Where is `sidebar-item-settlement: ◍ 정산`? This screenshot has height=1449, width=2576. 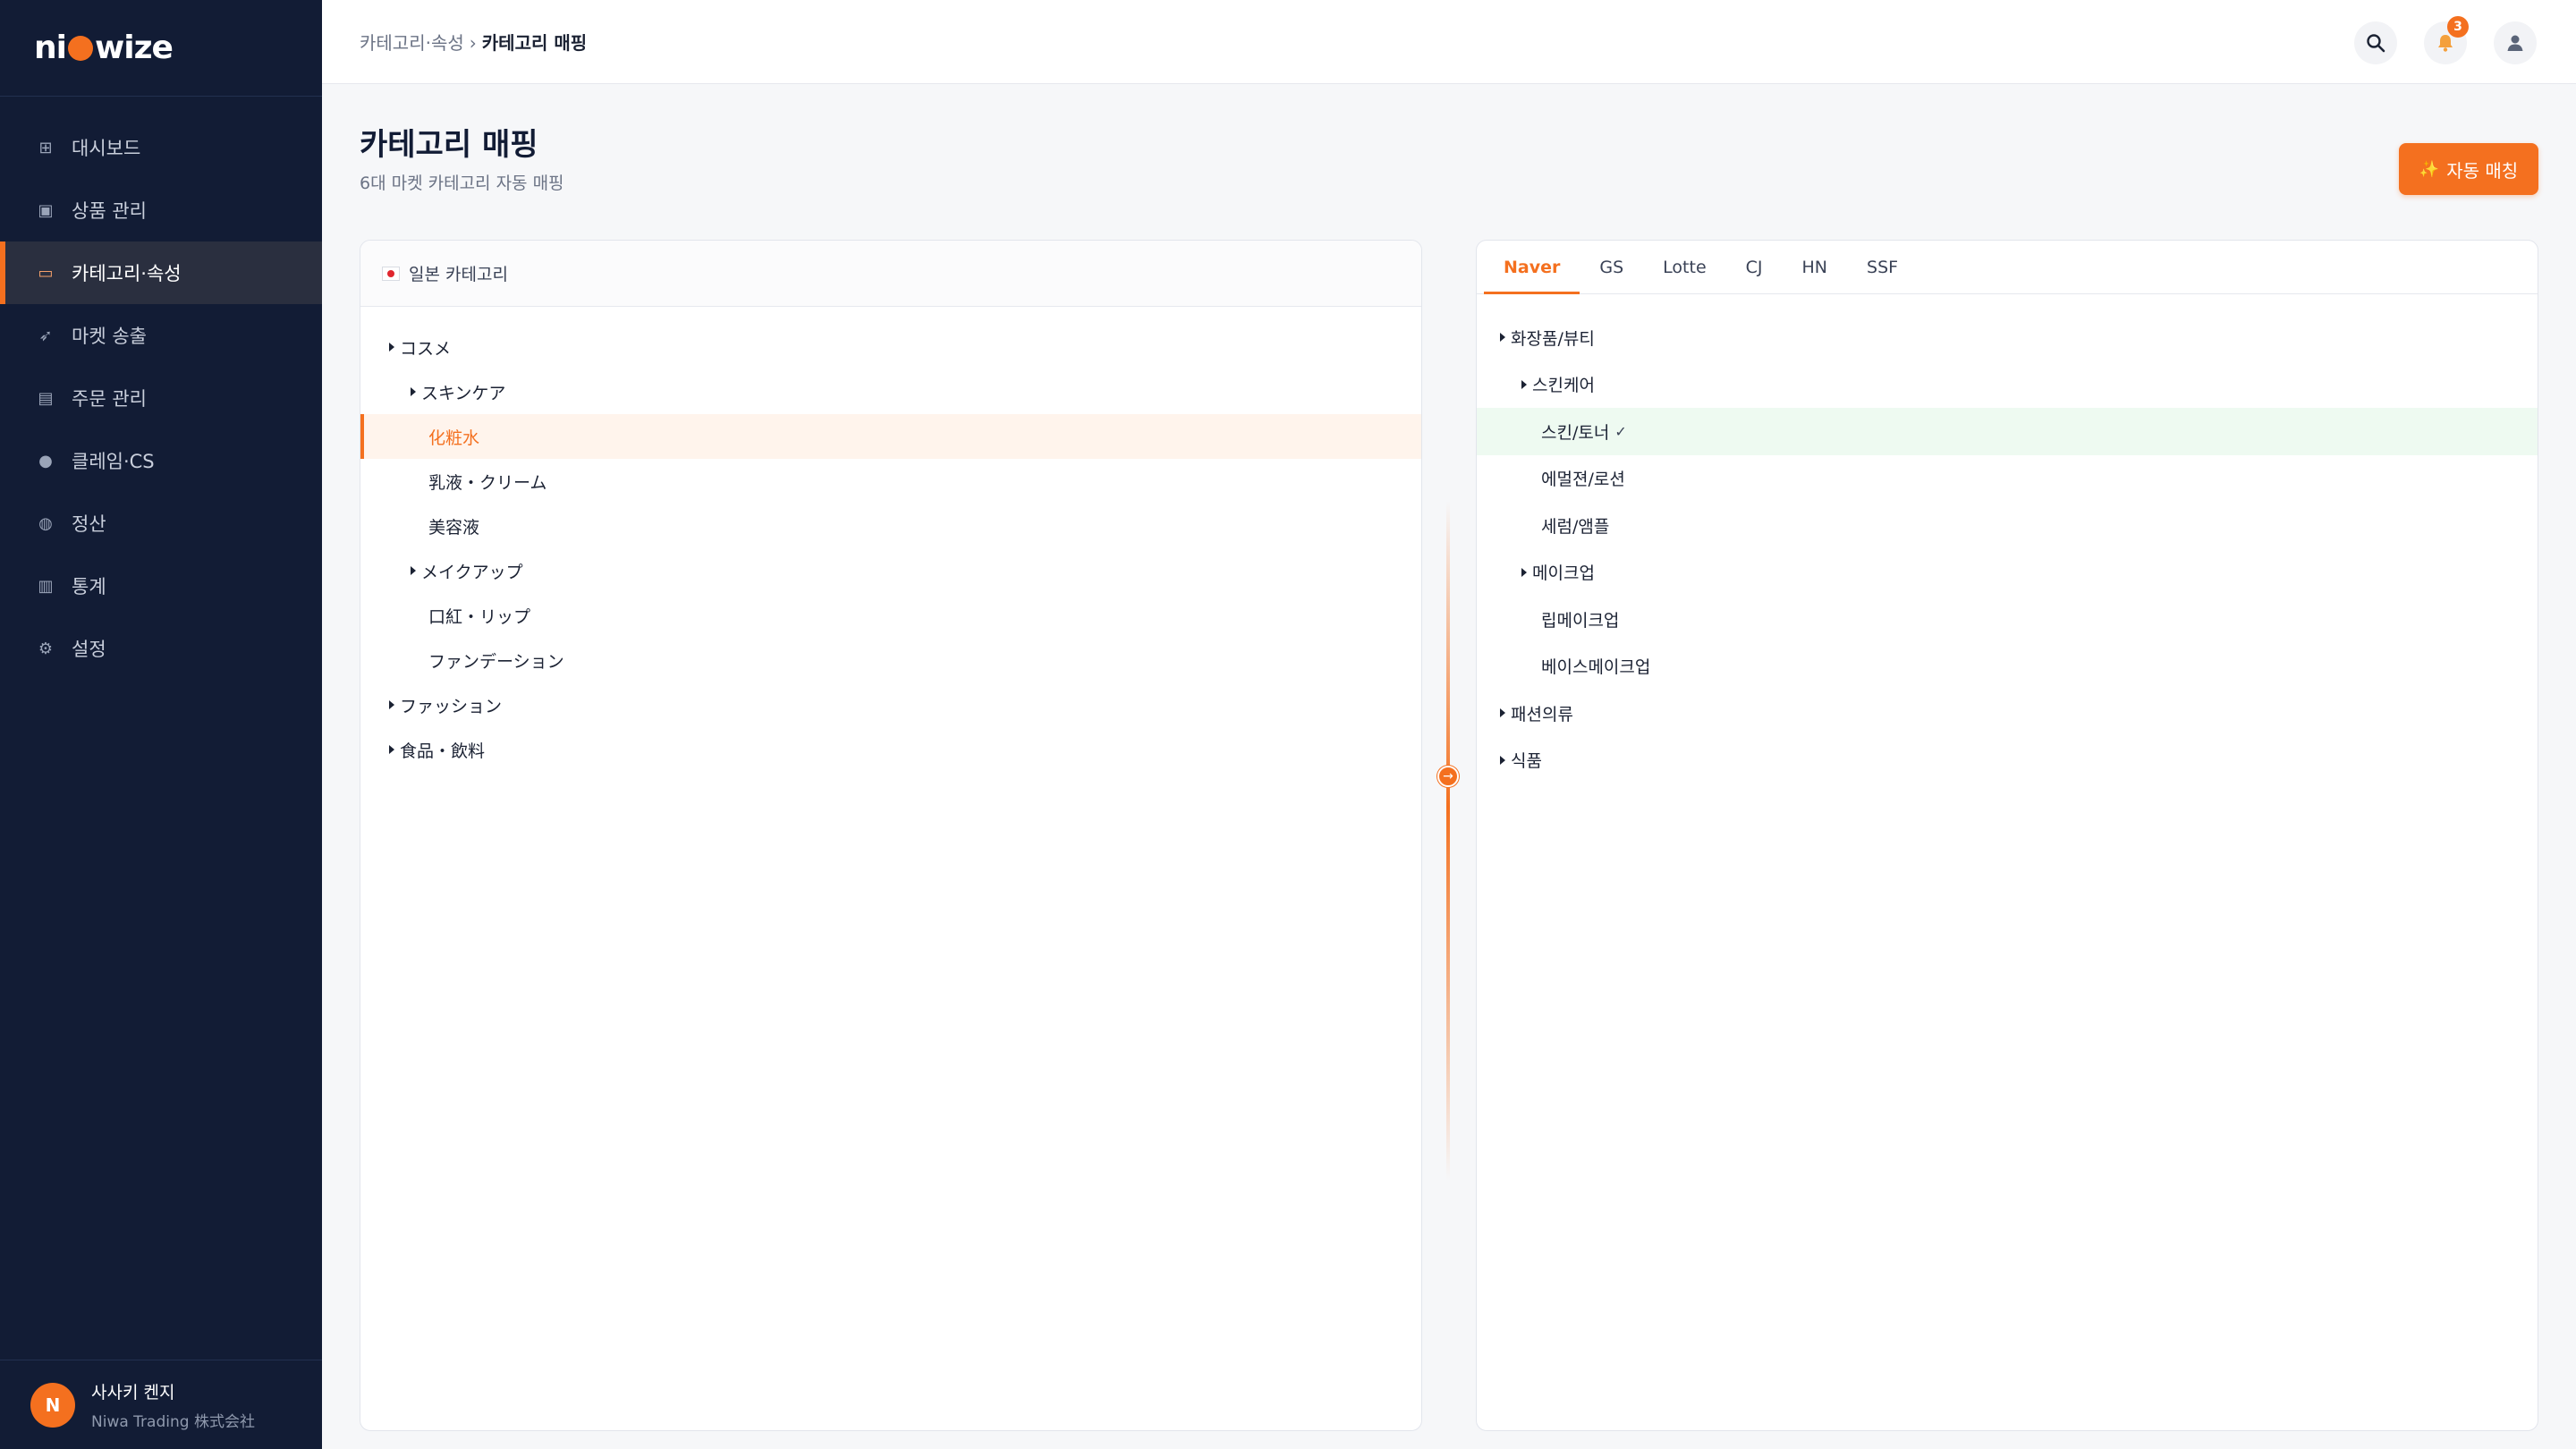
sidebar-item-settlement: ◍ 정산 is located at coordinates (161, 523).